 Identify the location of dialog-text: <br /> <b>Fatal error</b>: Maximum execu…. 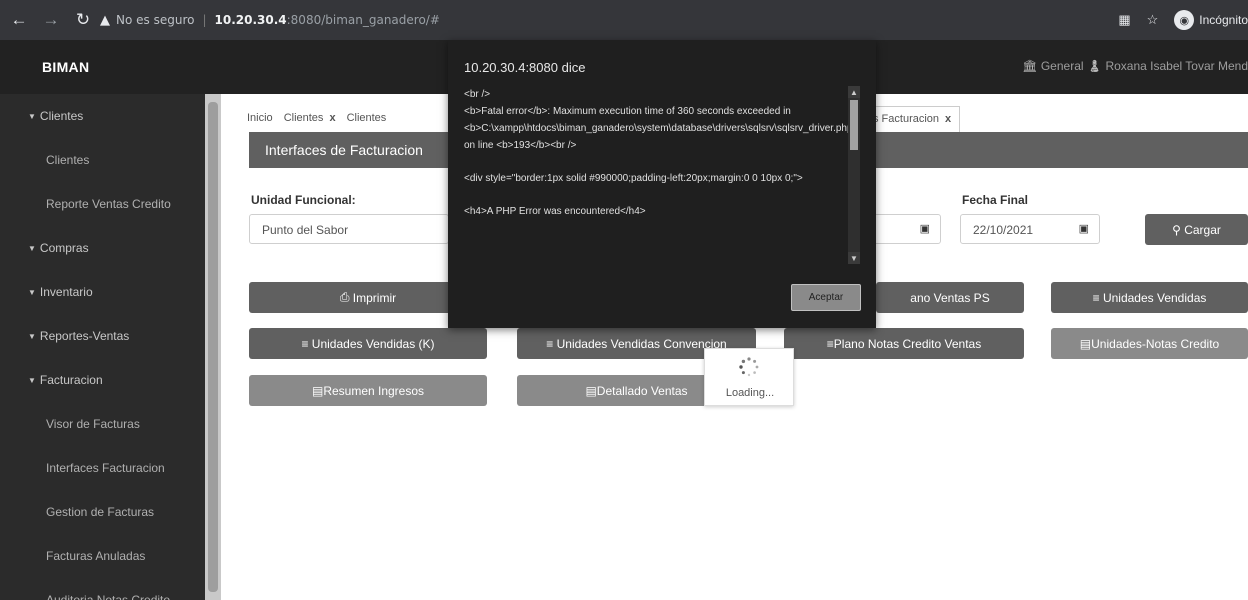
(662, 153).